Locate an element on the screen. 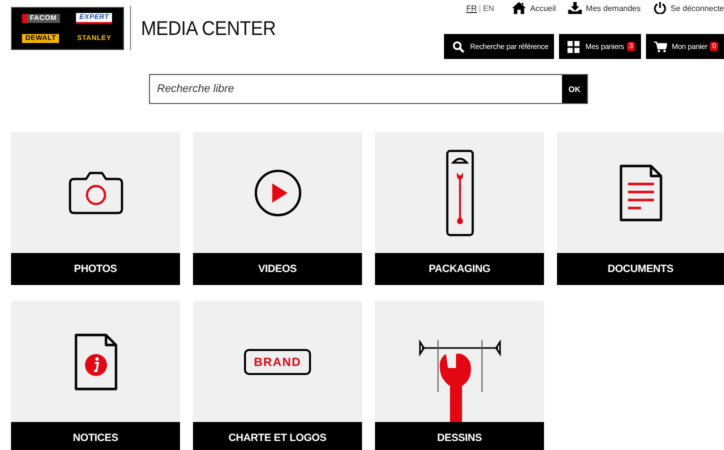 The image size is (724, 450). category-tile: DOCUMENTS is located at coordinates (640, 208).